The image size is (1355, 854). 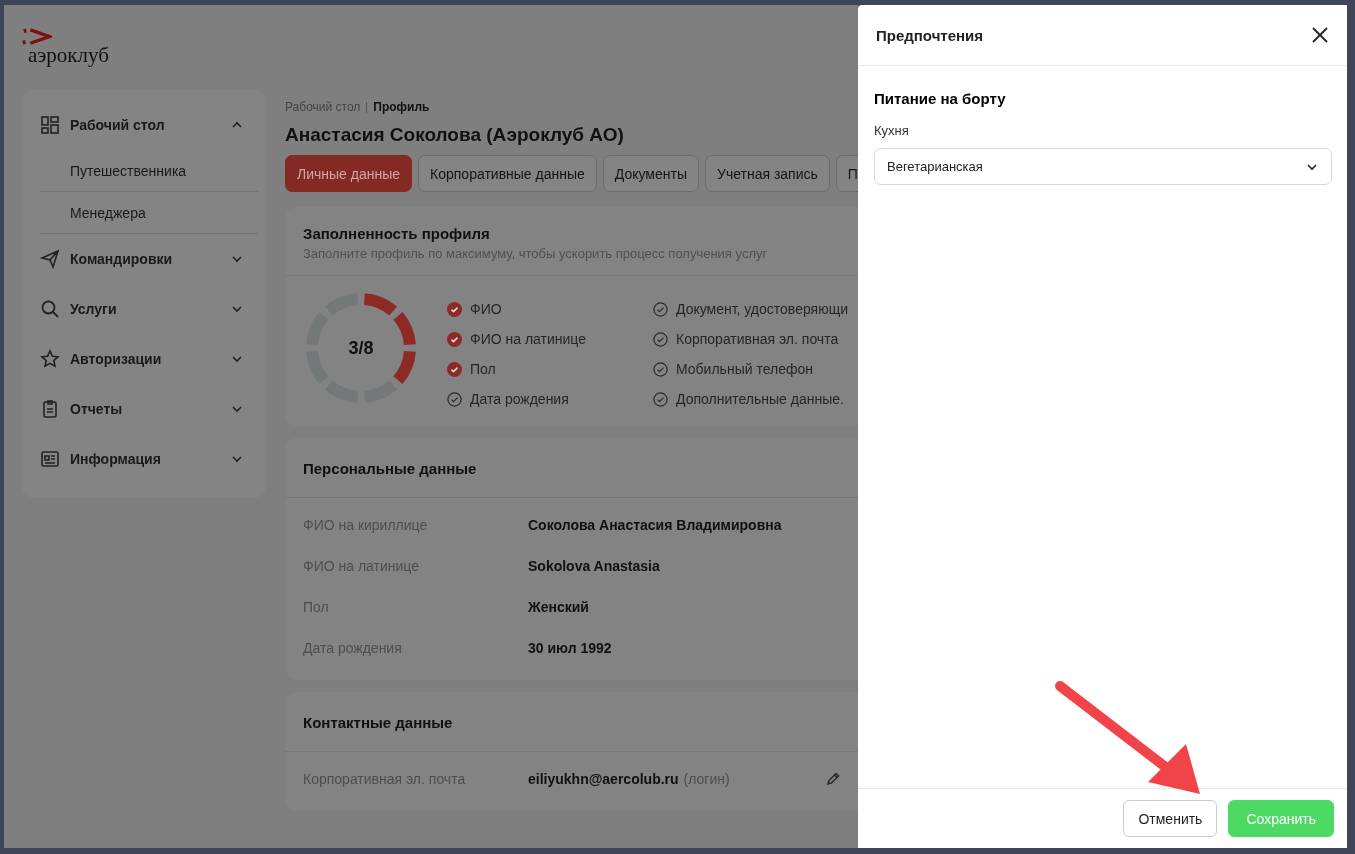 I want to click on field-value: 30 июл 1992, so click(x=570, y=647).